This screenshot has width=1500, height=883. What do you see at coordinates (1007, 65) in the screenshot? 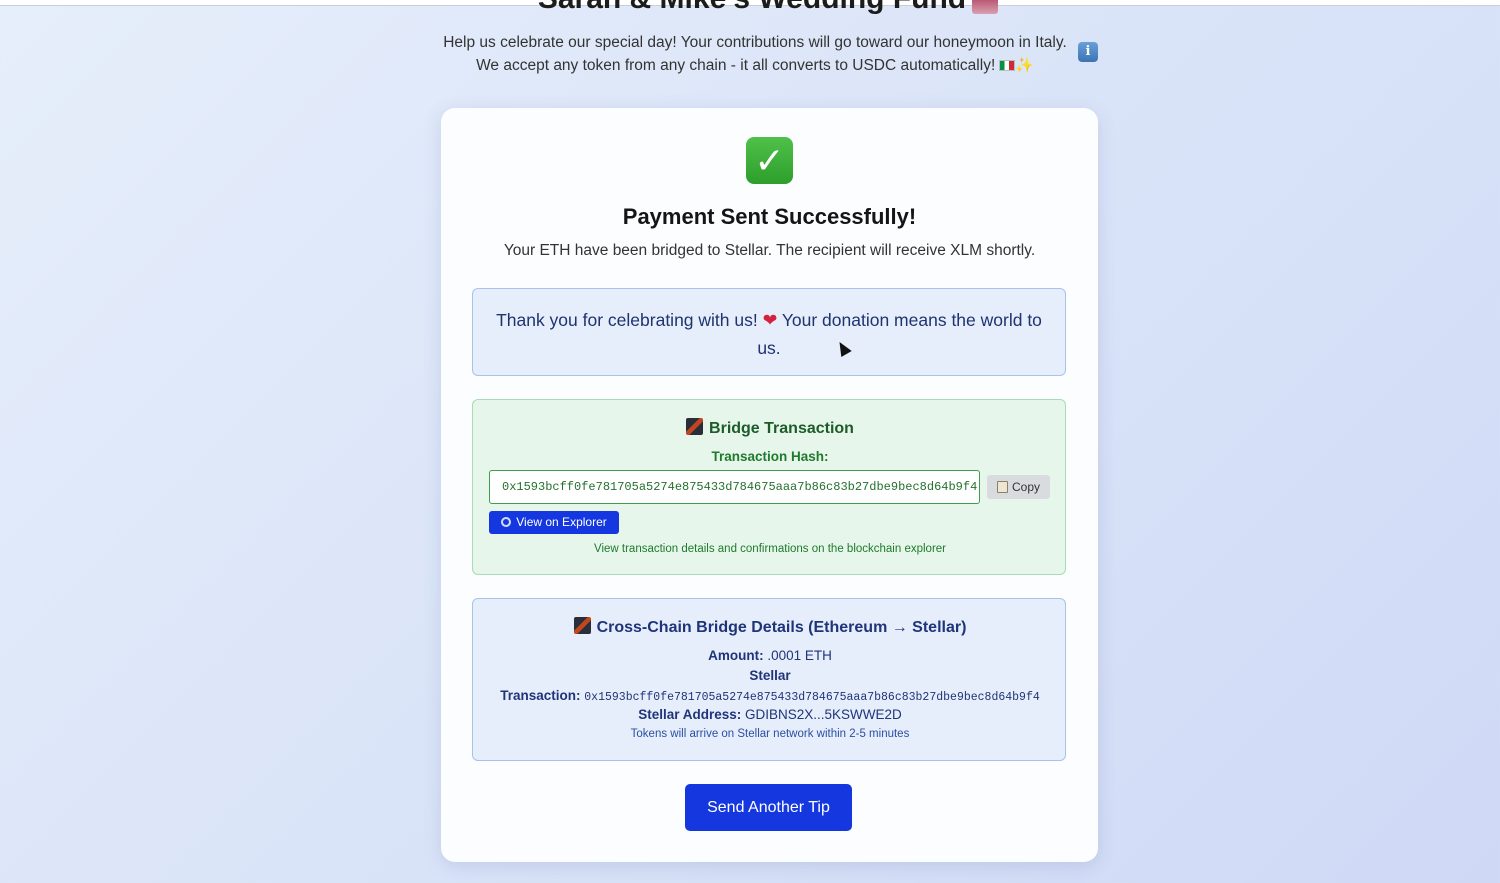
I see `italy-flag-icon` at bounding box center [1007, 65].